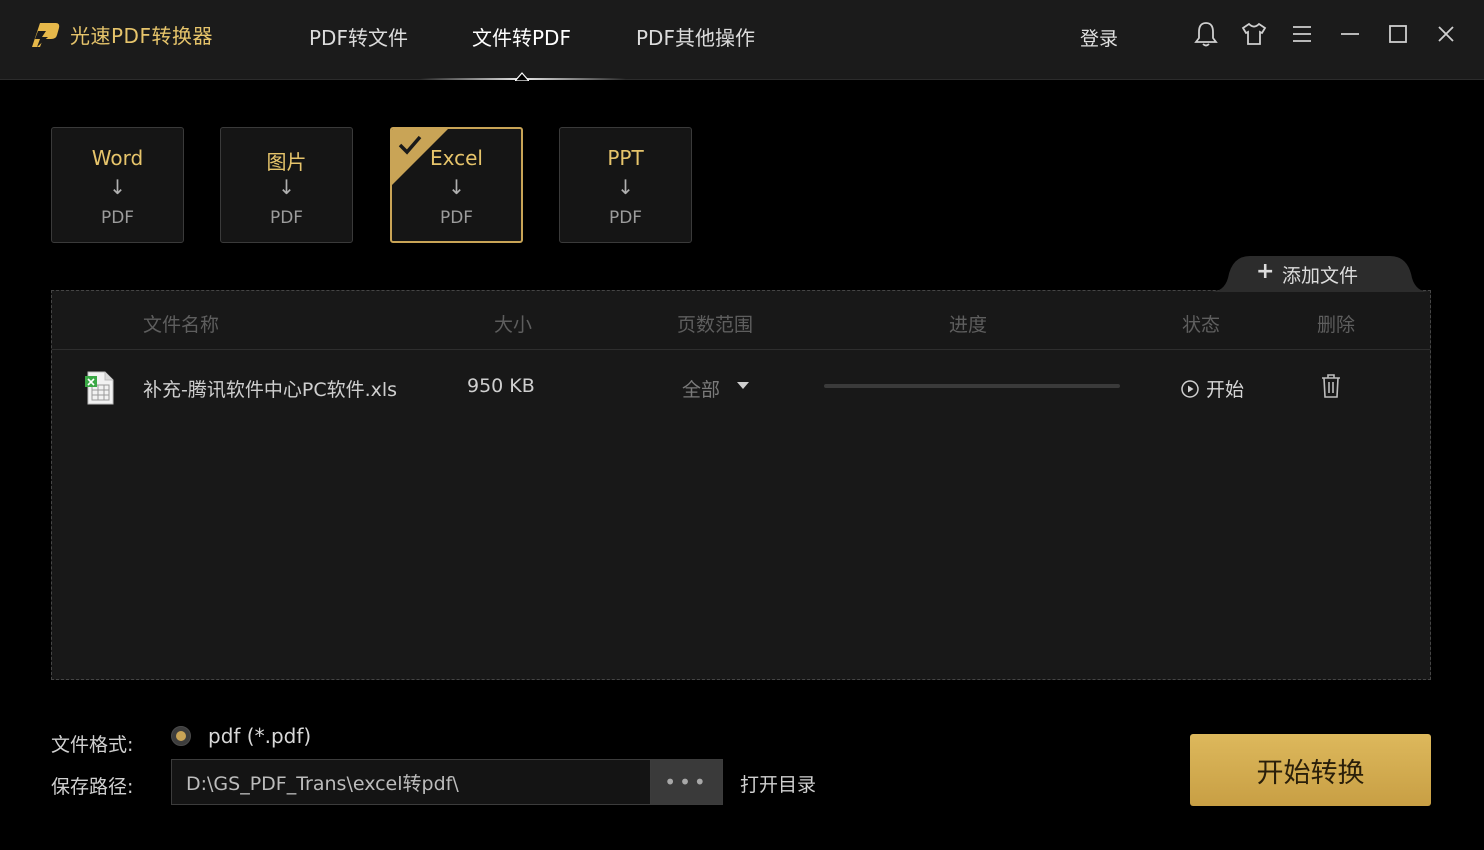  I want to click on app-title: 光速PDF转换器, so click(141, 36).